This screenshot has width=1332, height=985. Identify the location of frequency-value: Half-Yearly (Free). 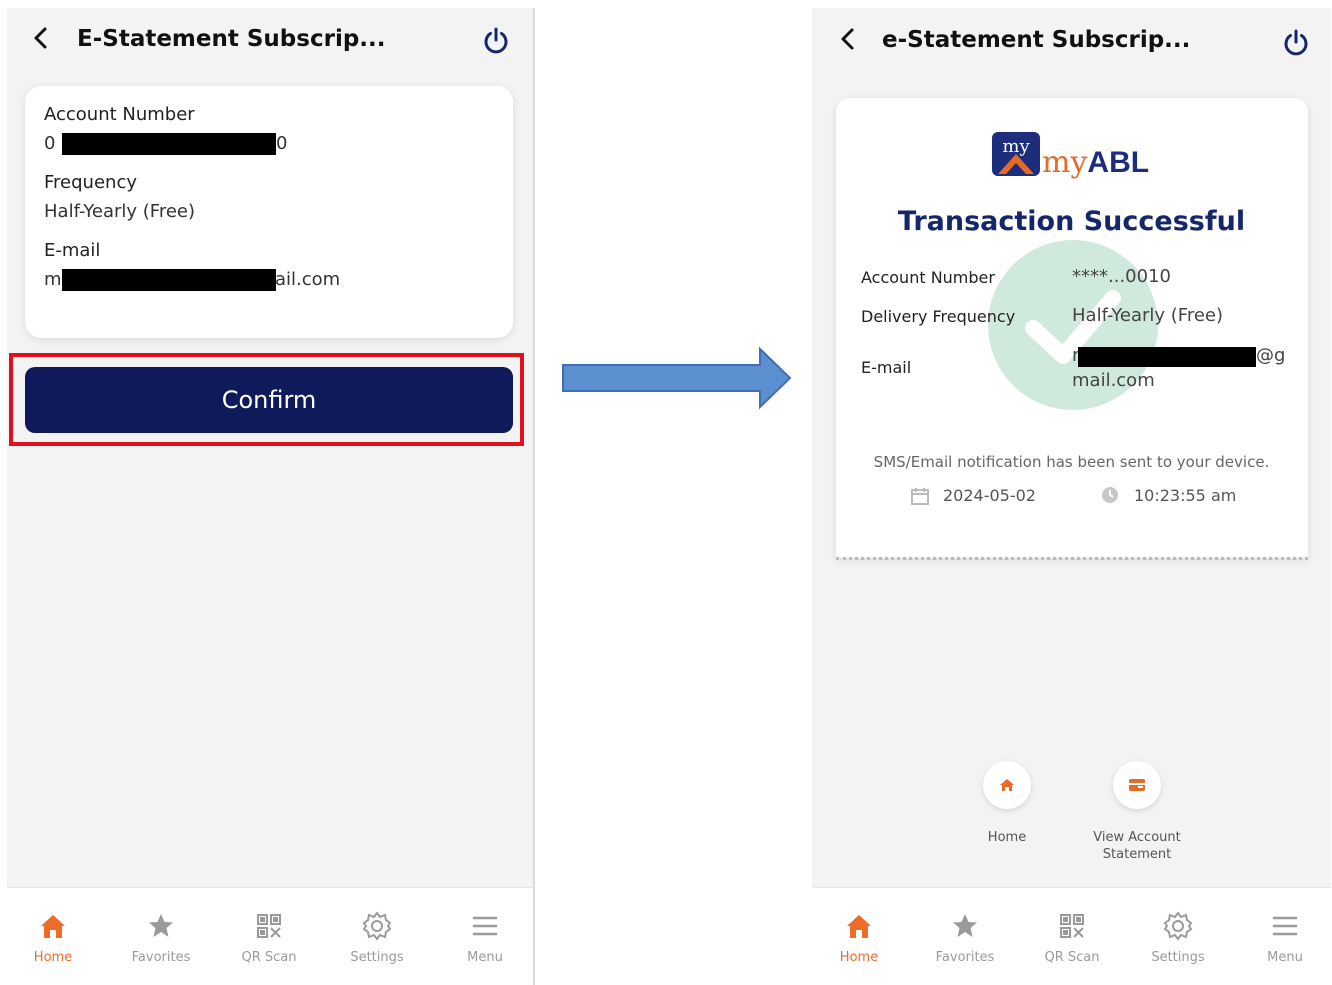
(120, 211).